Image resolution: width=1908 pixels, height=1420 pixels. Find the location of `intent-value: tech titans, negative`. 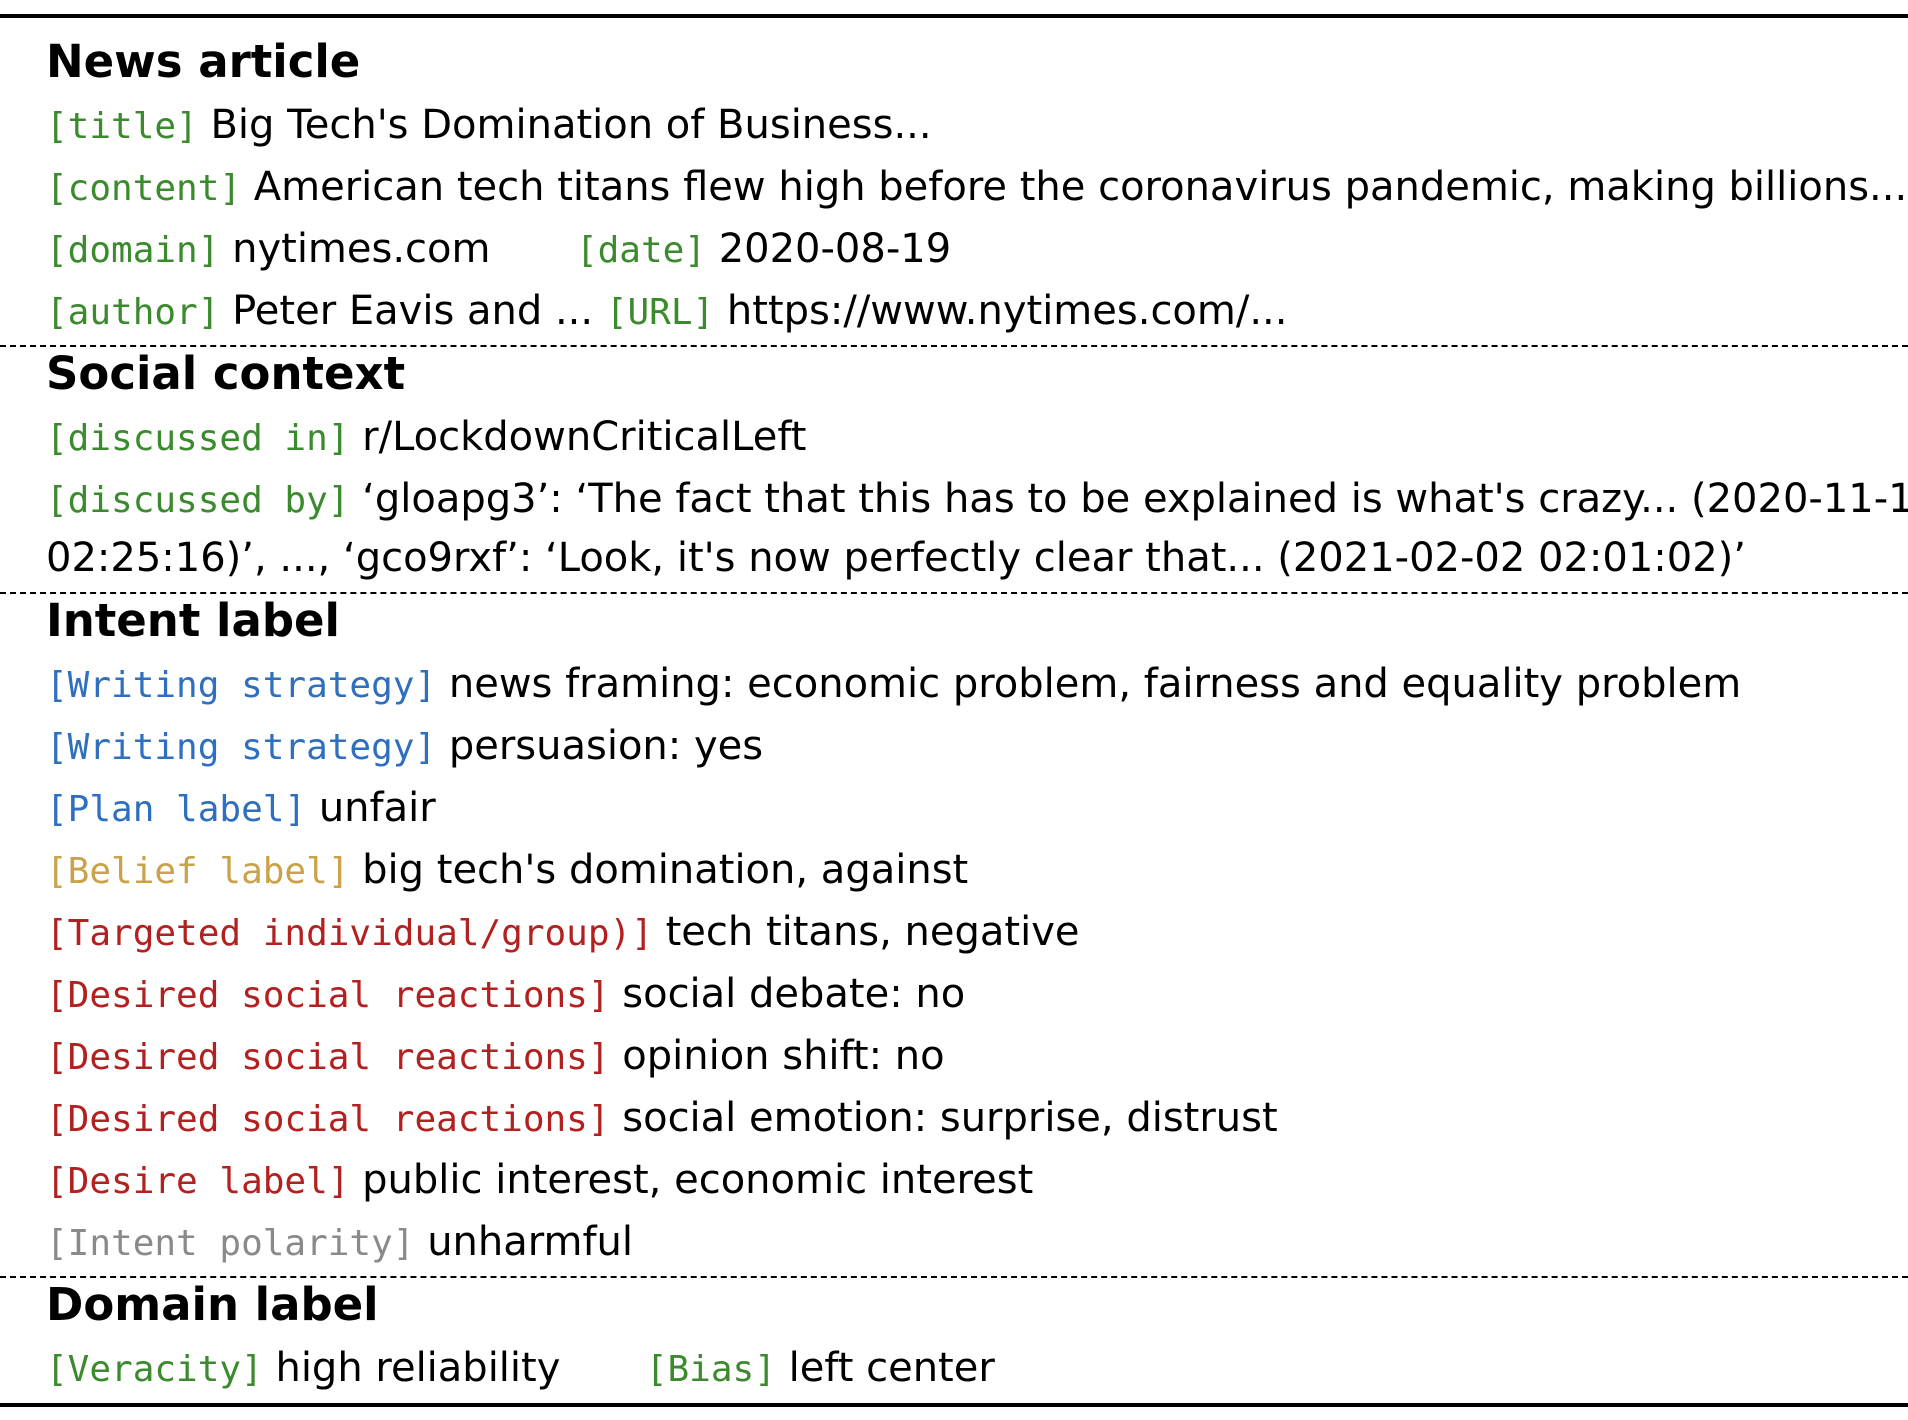

intent-value: tech titans, negative is located at coordinates (872, 932).